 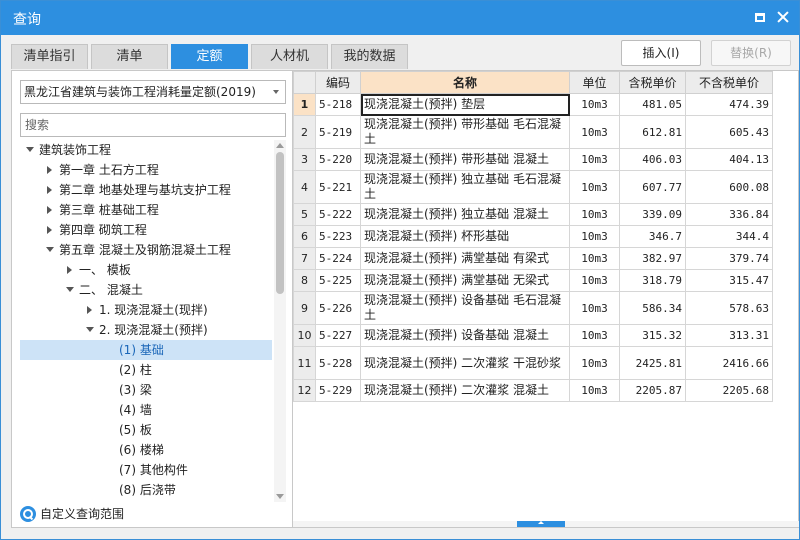 I want to click on name-cell: 现浇混凝土(预拌) 满堂基础 无梁式, so click(x=465, y=280).